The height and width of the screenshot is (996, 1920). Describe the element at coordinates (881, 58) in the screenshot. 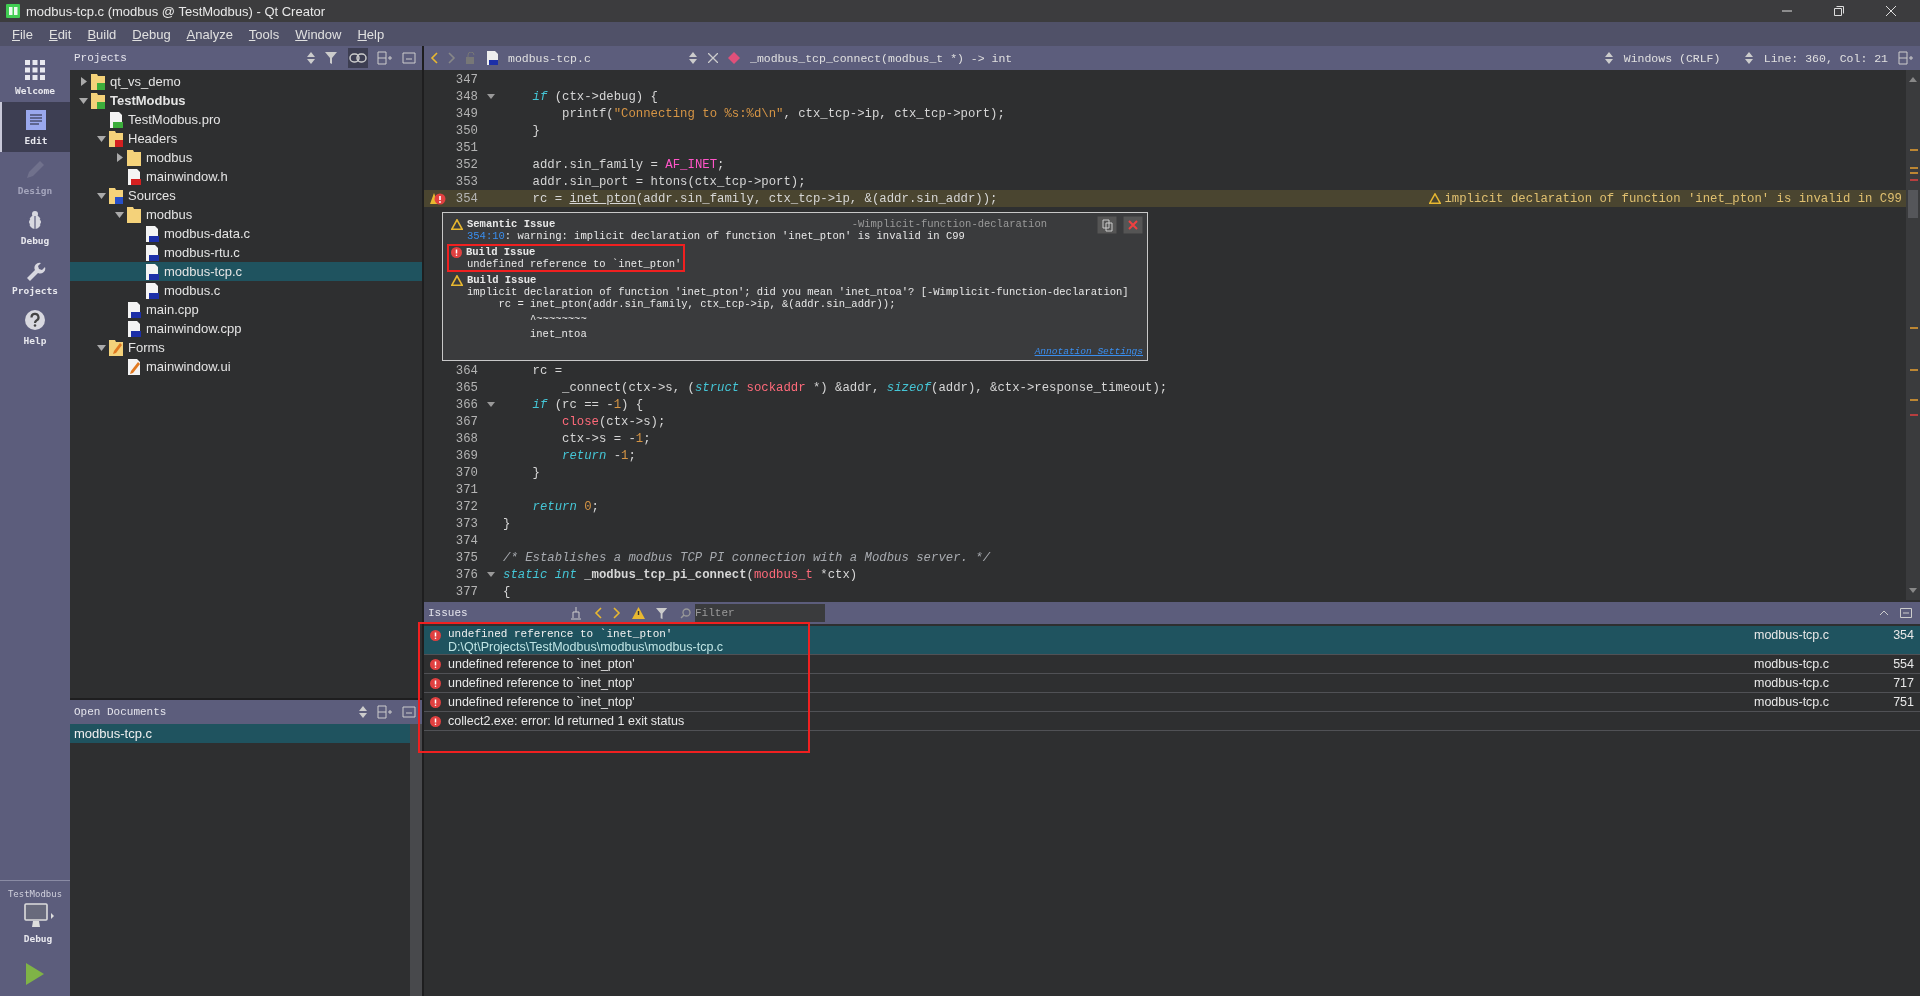

I see `symbol-selector: _modbus_tcp_connect(modbus_t *) -> int` at that location.